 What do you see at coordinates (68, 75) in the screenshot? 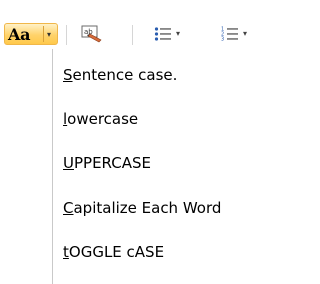
I see `accelerator-key: S` at bounding box center [68, 75].